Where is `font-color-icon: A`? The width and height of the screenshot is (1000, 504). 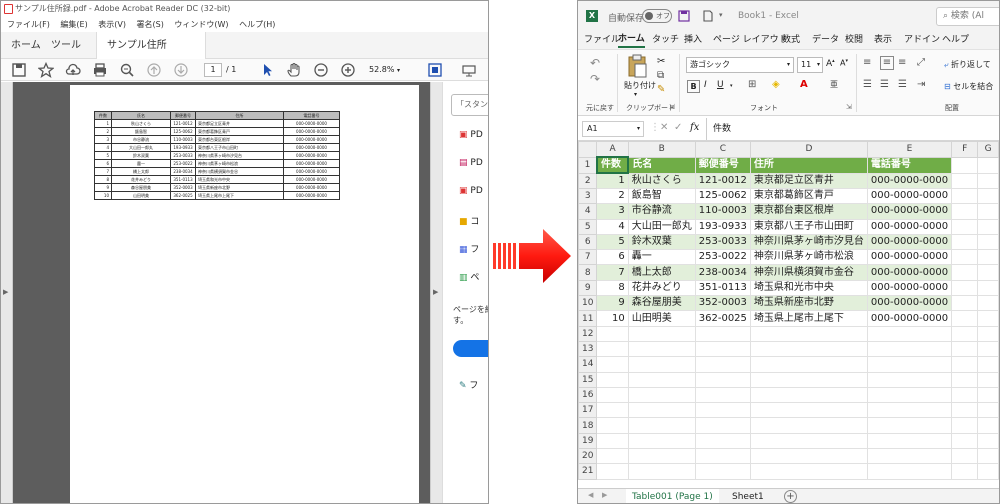
font-color-icon: A is located at coordinates (804, 84).